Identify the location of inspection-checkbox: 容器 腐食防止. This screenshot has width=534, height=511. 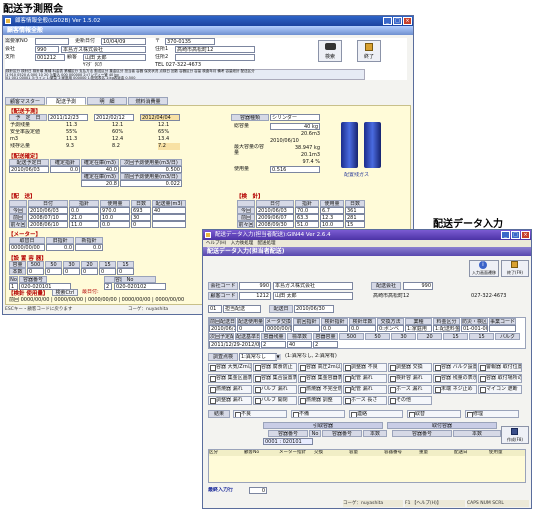
(275, 367).